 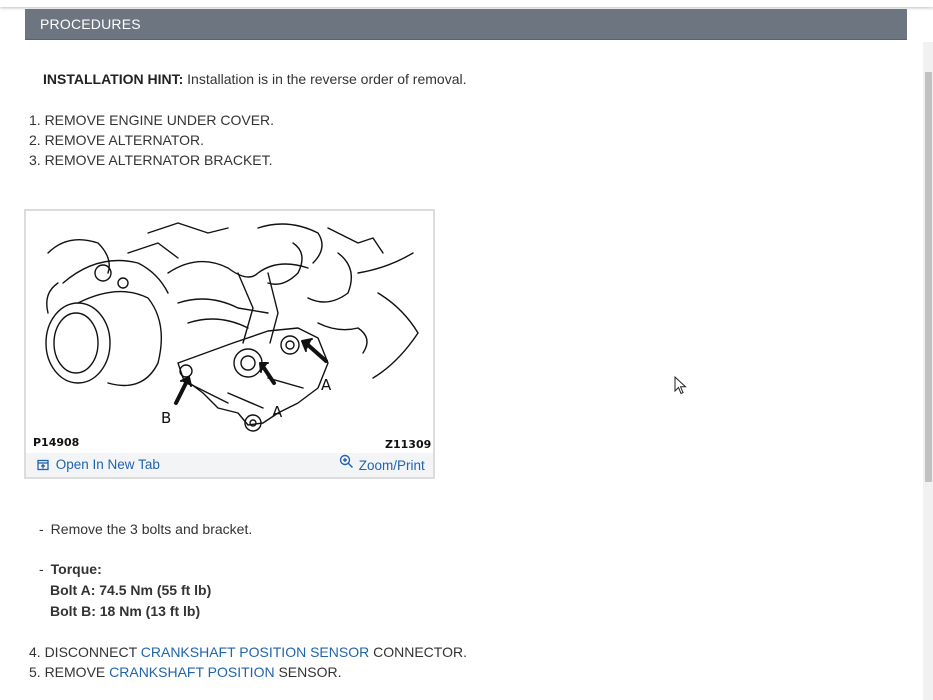 What do you see at coordinates (56, 442) in the screenshot?
I see `figure-code-left: P14908` at bounding box center [56, 442].